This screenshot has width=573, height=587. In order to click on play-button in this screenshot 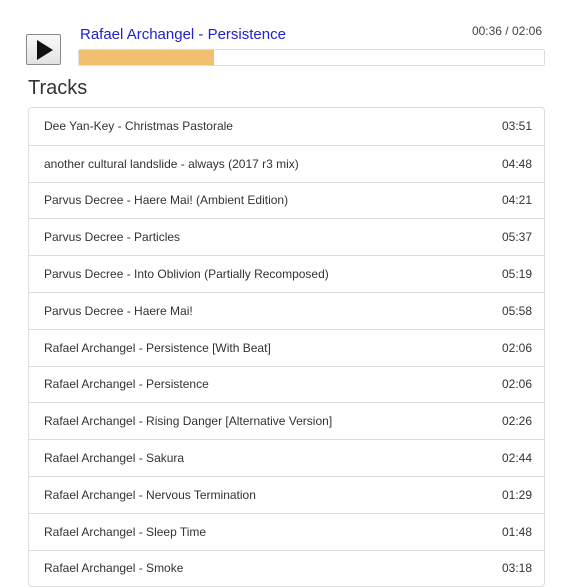, I will do `click(43, 49)`.